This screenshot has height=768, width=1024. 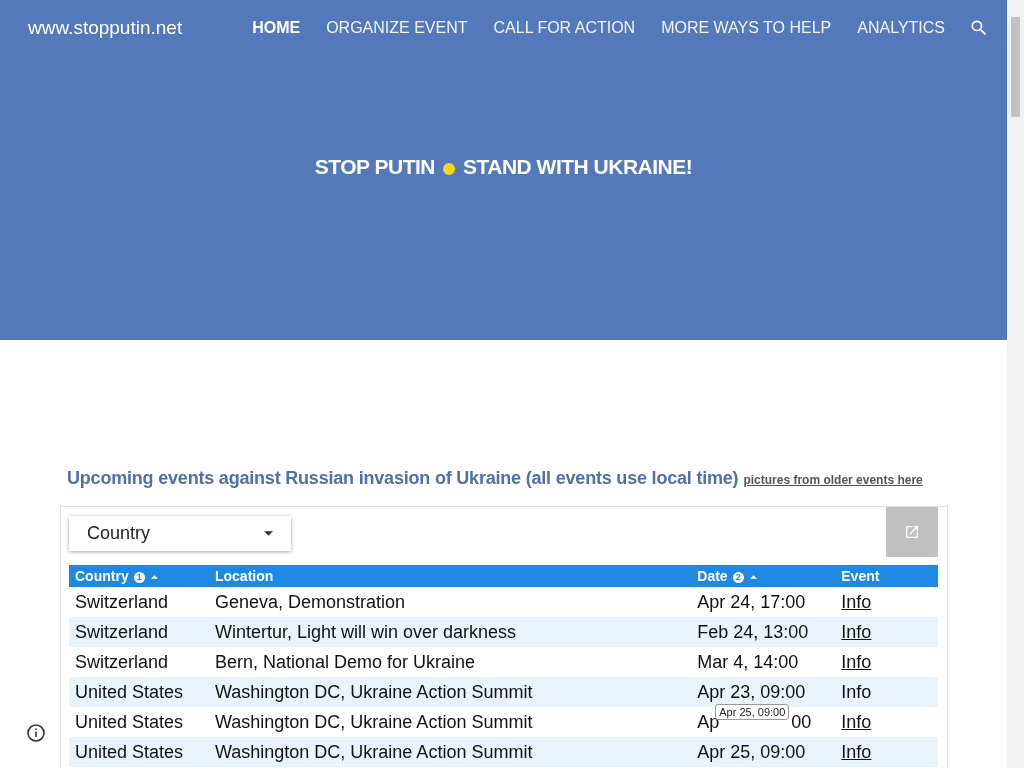 I want to click on date-text: 00, so click(x=801, y=721).